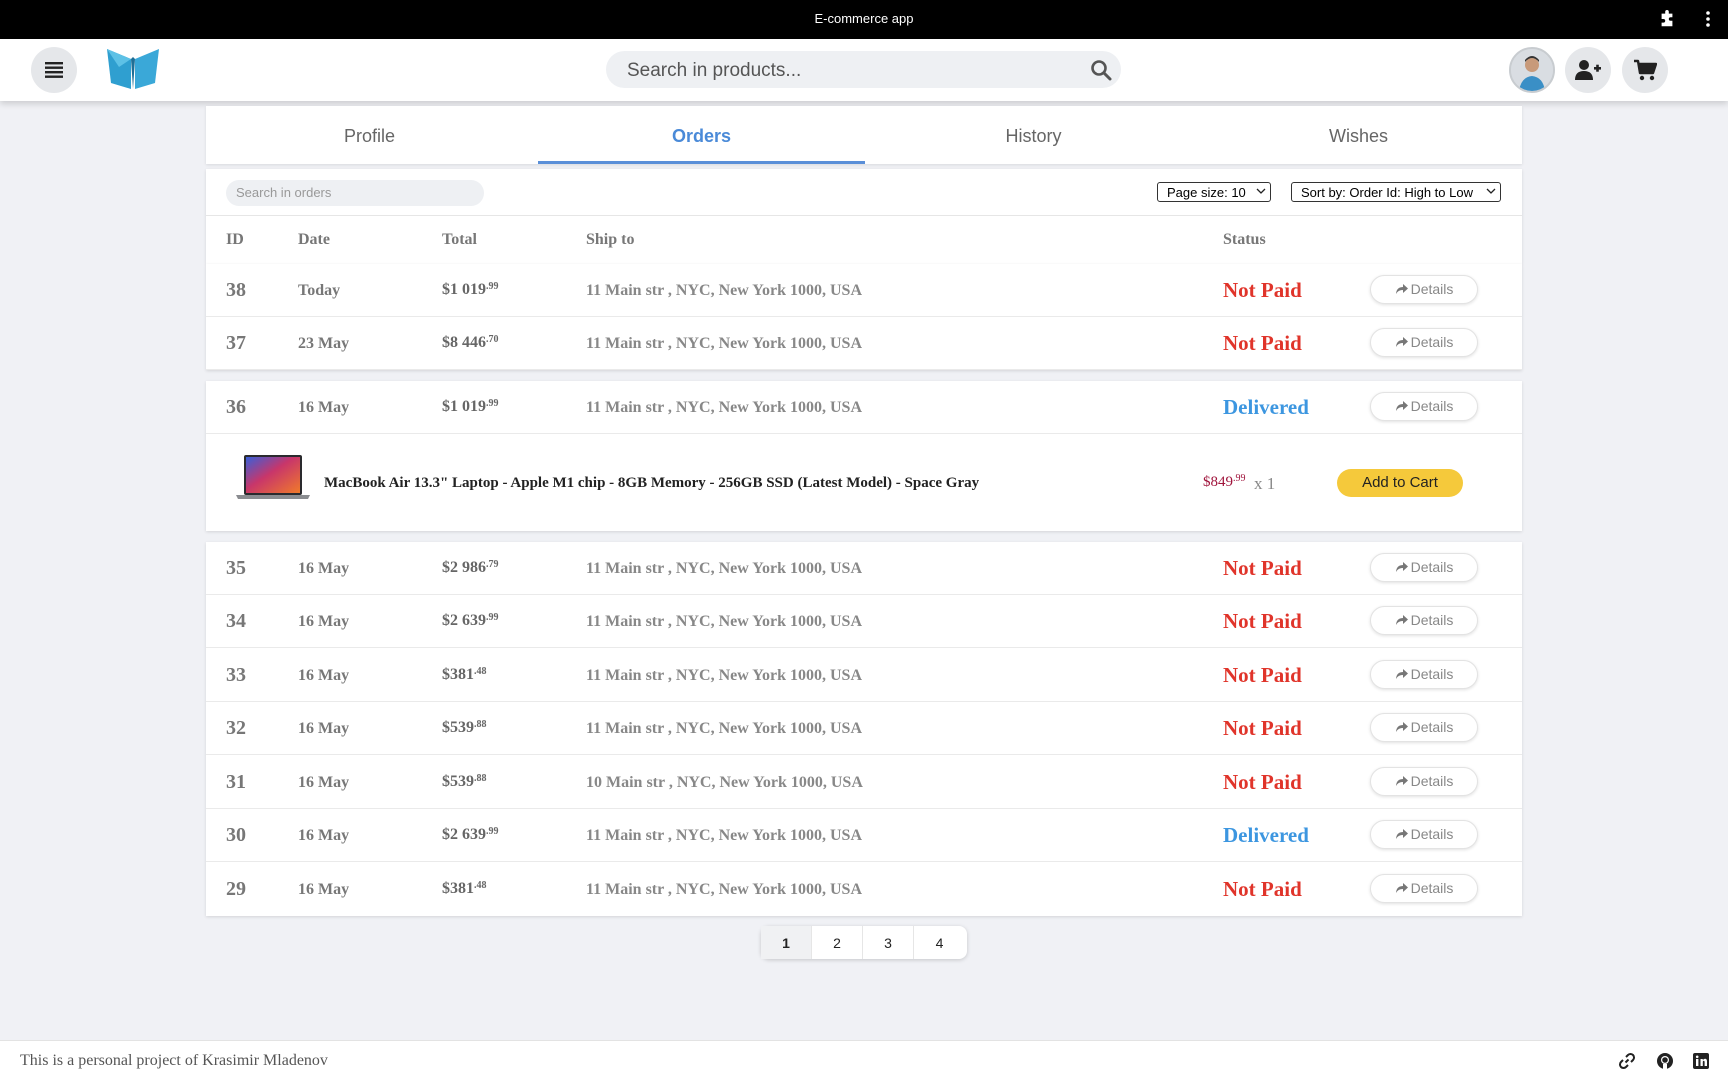 The image size is (1728, 1080). Describe the element at coordinates (1708, 19) in the screenshot. I see `more-vertical-icon` at that location.